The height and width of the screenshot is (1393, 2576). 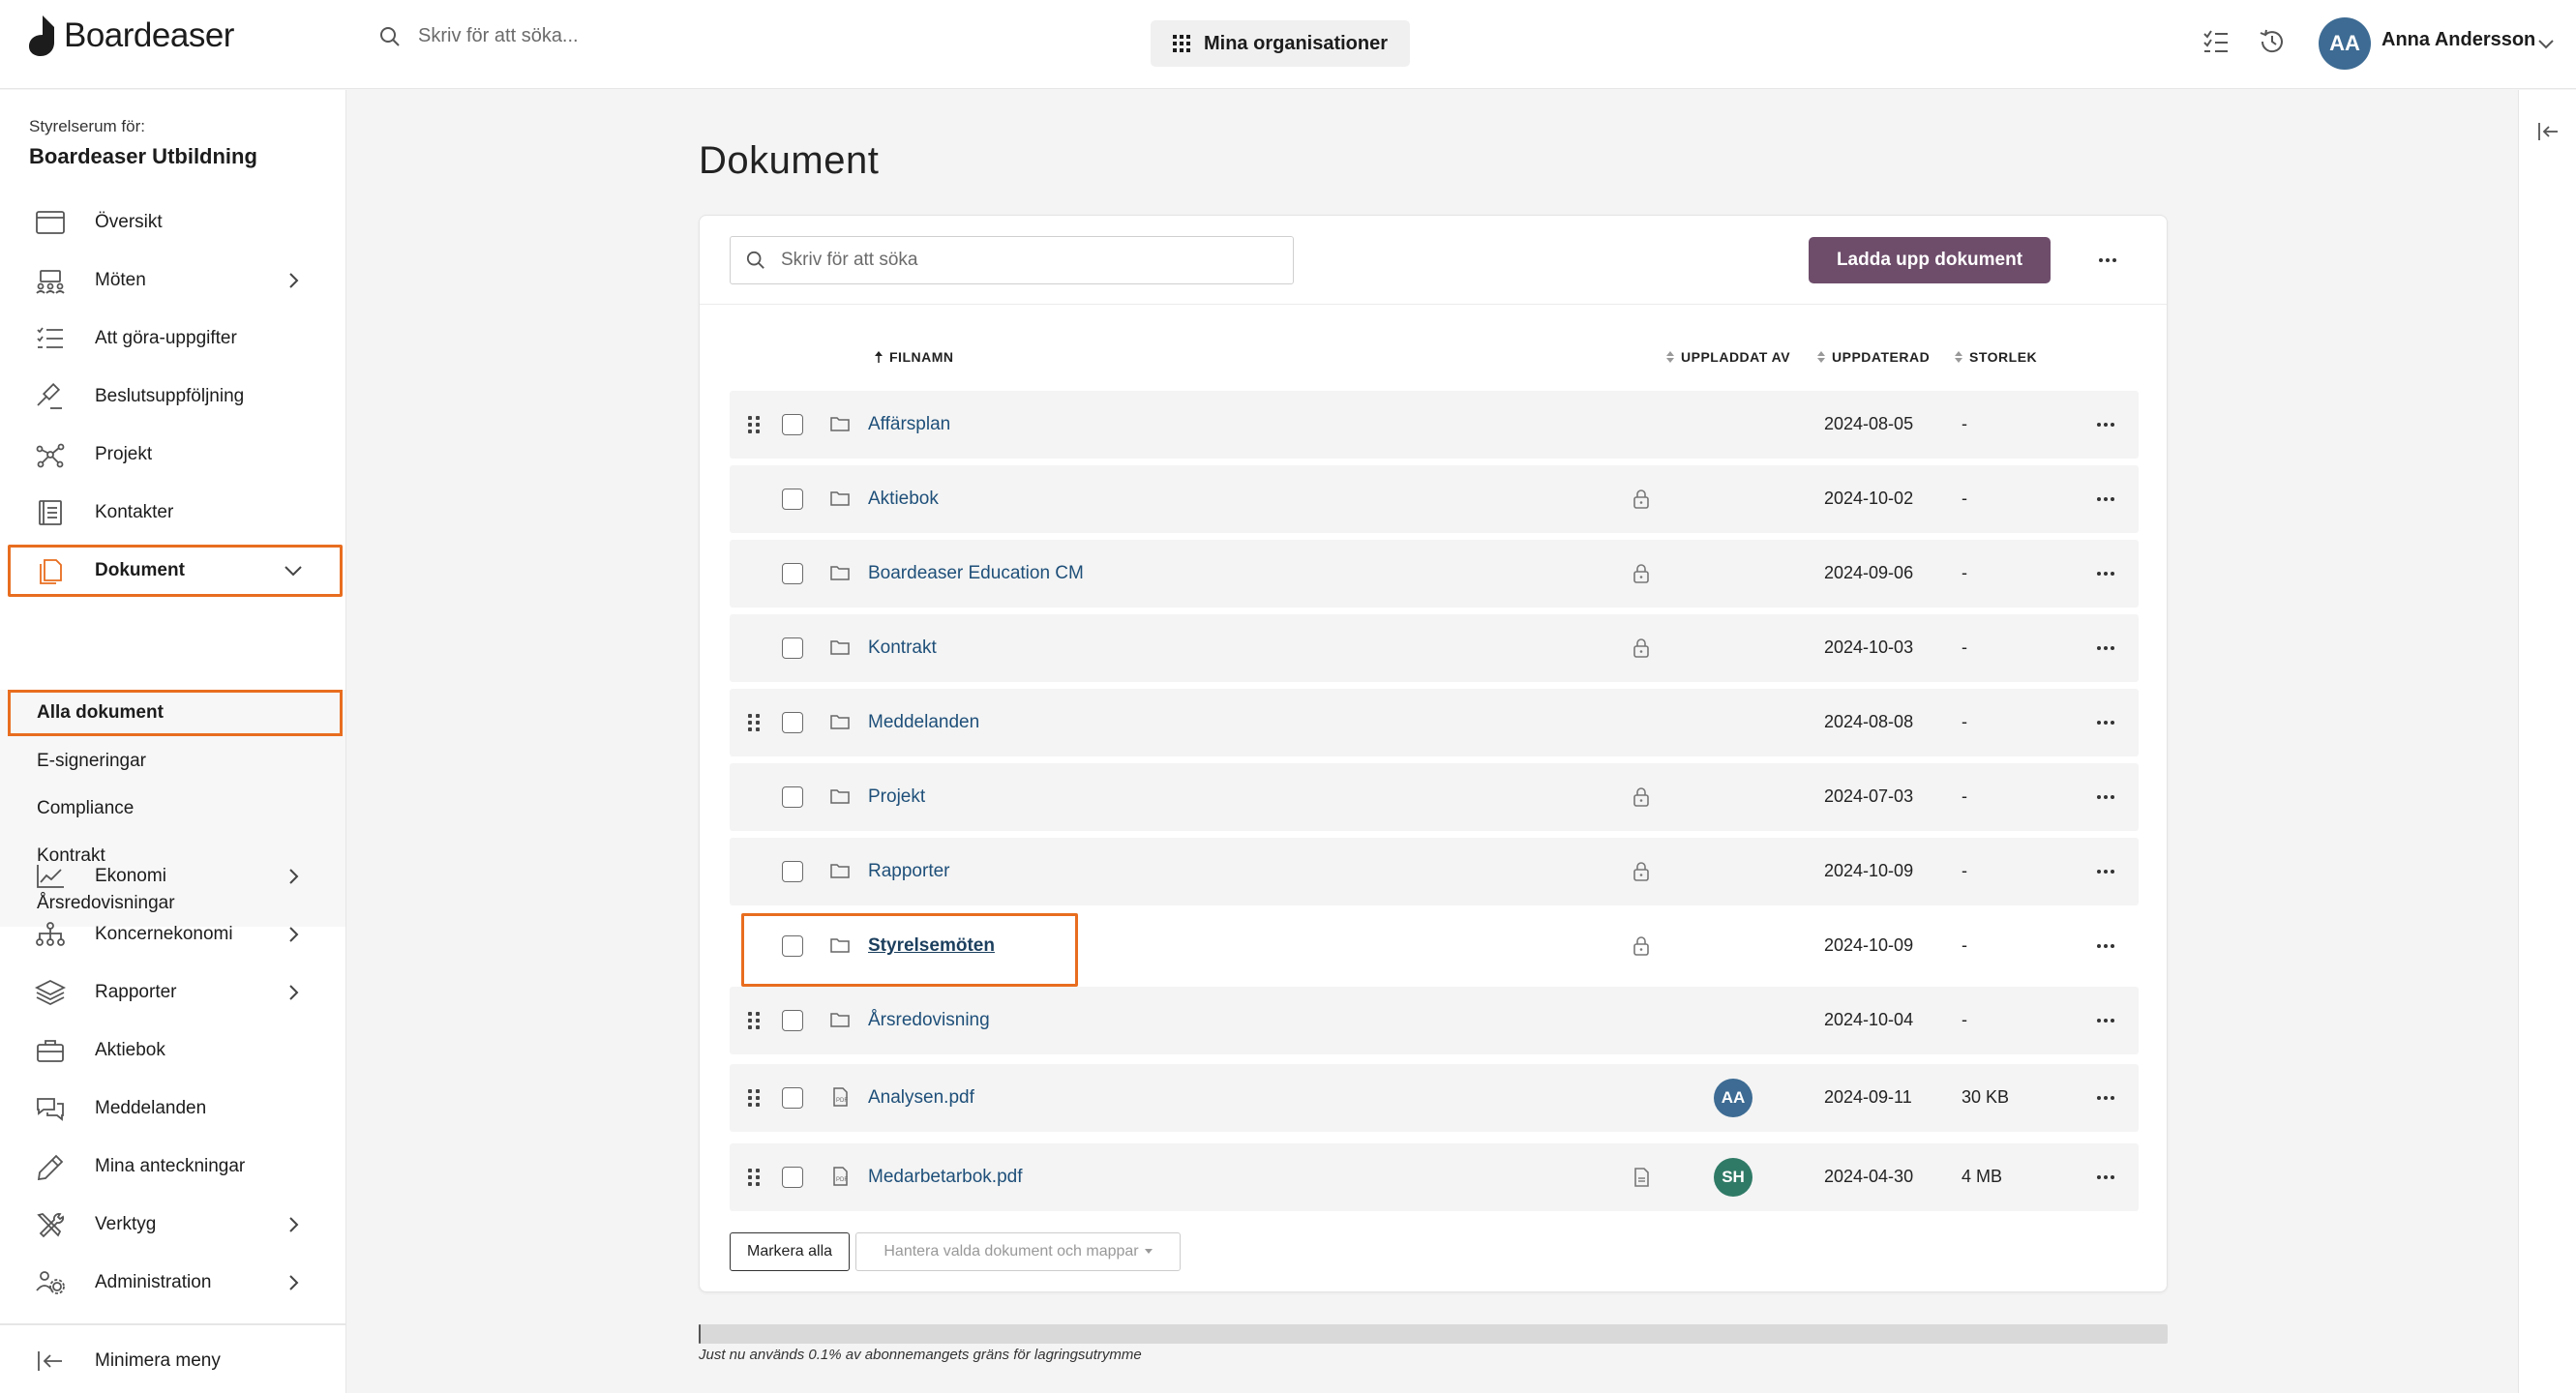 What do you see at coordinates (1434, 574) in the screenshot?
I see `table-row: Boardeaser Education CM 2024-09-06 -` at bounding box center [1434, 574].